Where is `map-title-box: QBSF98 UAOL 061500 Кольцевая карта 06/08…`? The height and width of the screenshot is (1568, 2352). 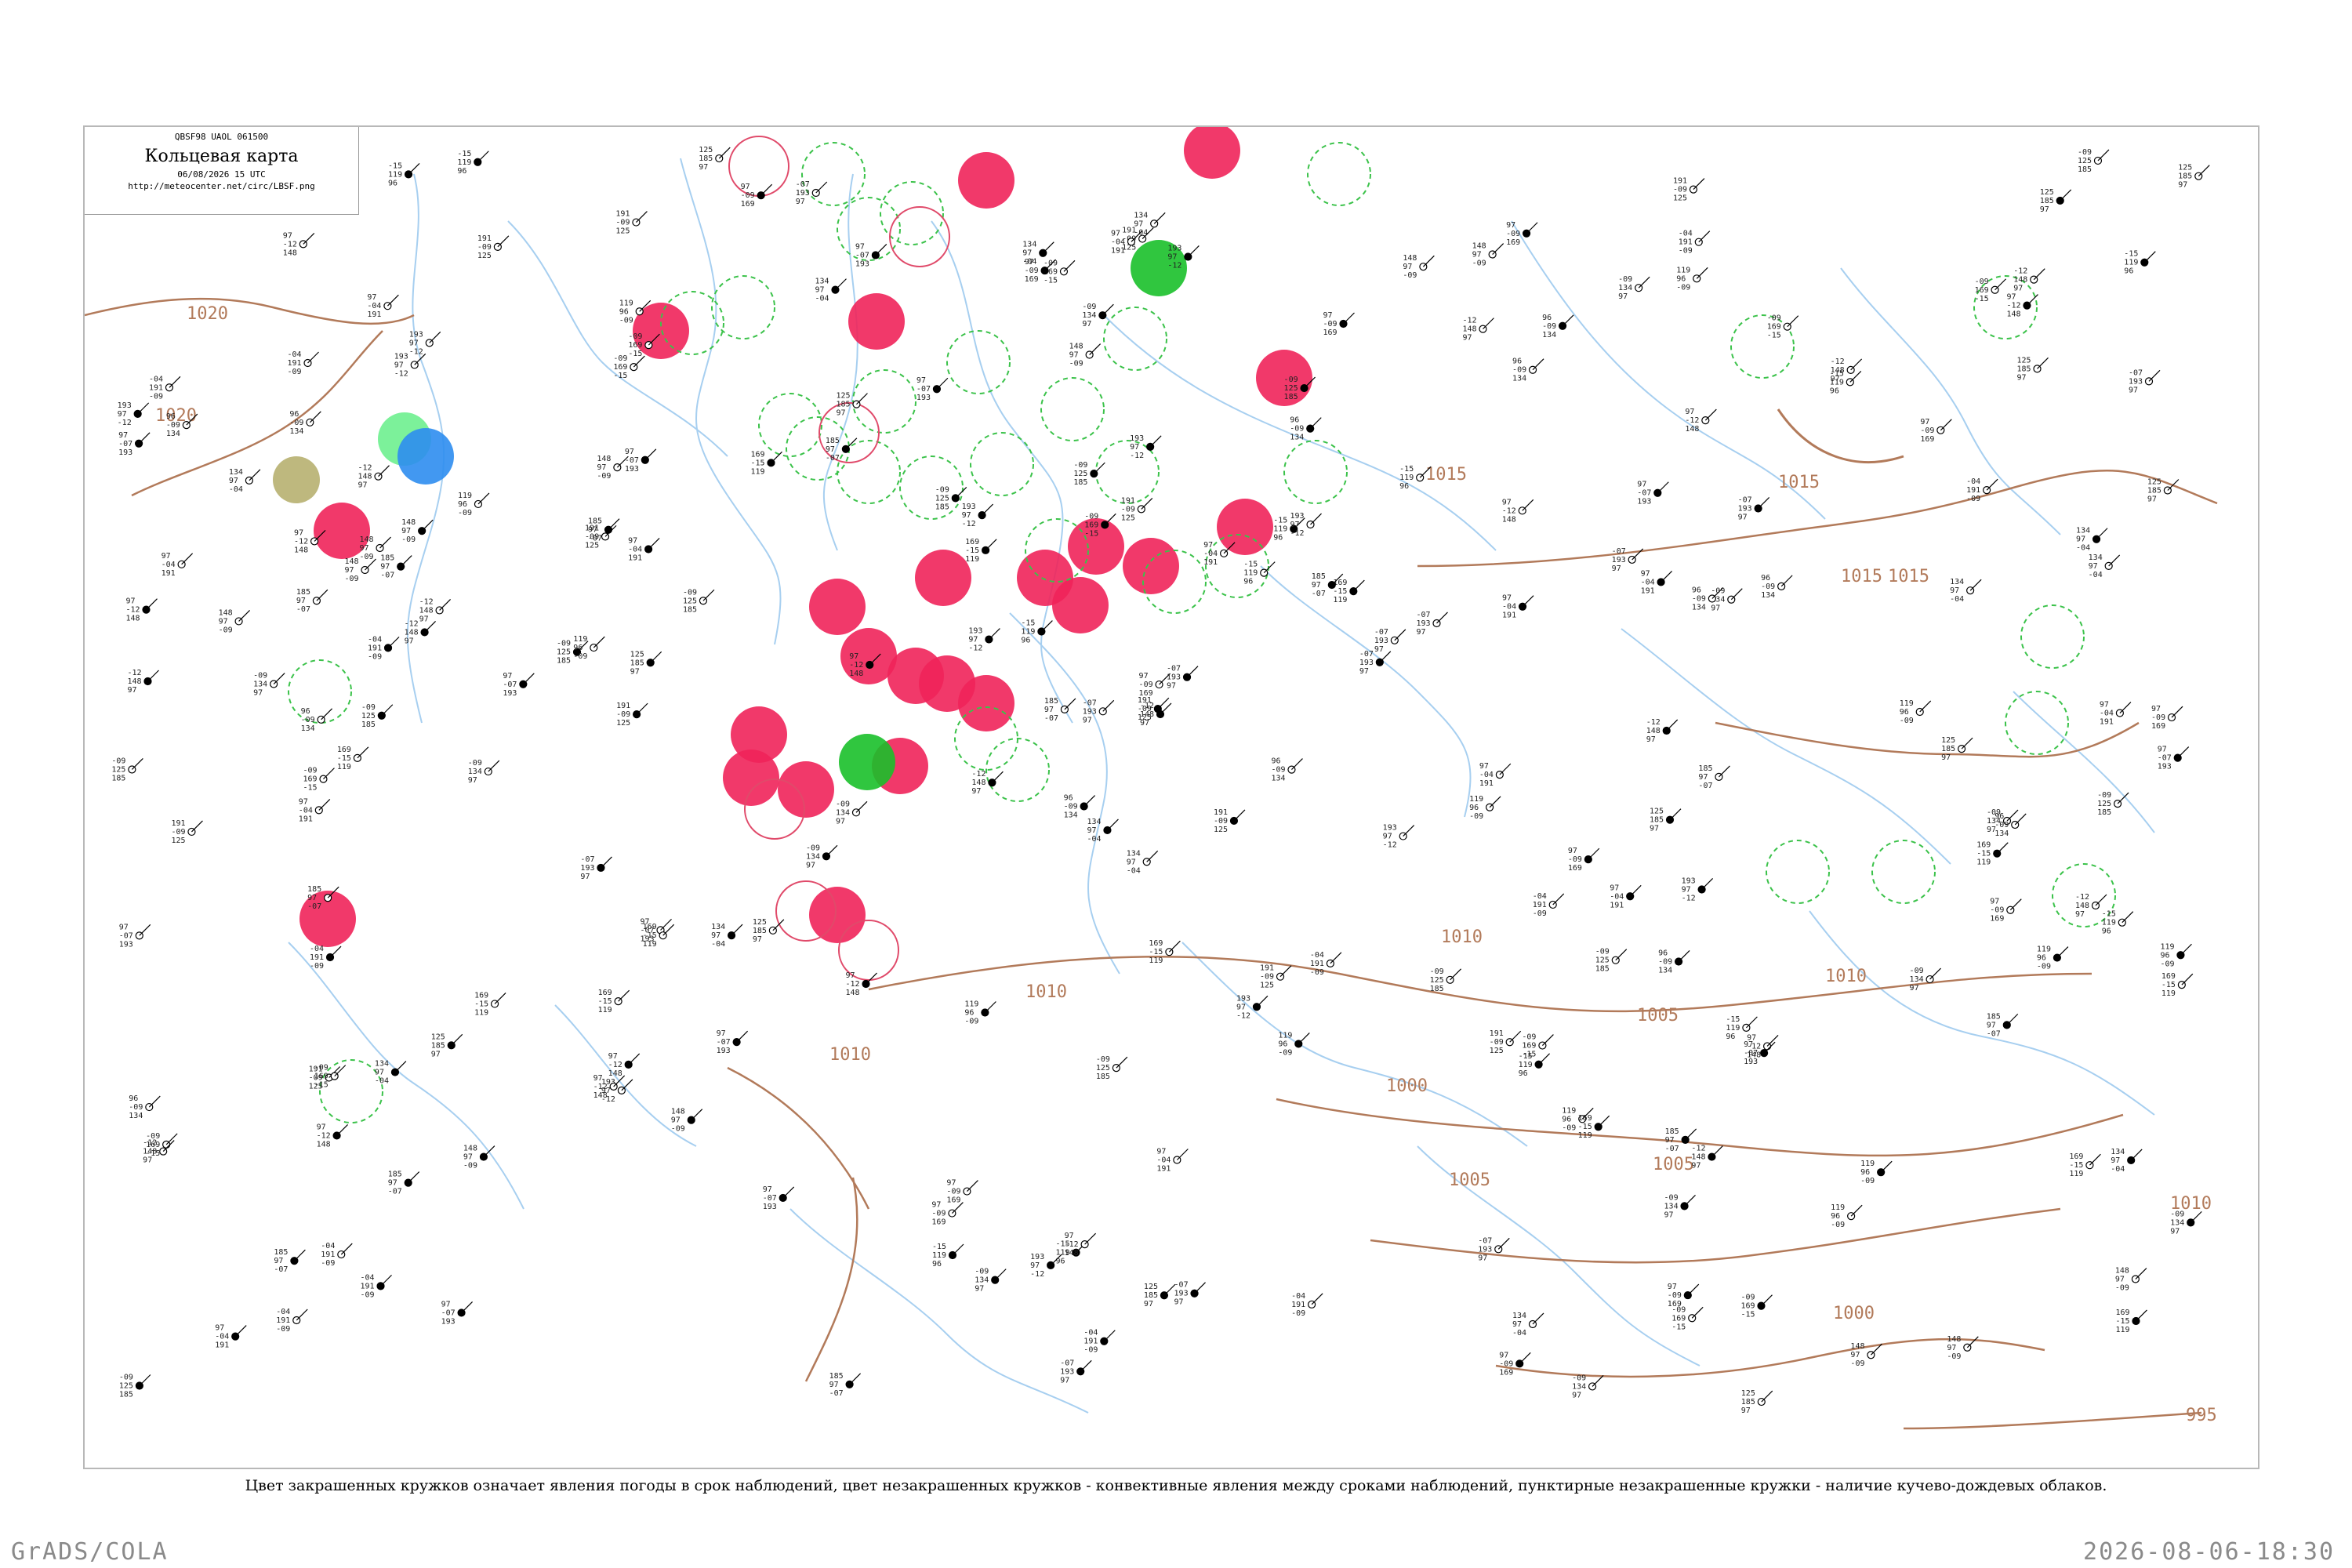 map-title-box: QBSF98 UAOL 061500 Кольцевая карта 06/08… is located at coordinates (222, 171).